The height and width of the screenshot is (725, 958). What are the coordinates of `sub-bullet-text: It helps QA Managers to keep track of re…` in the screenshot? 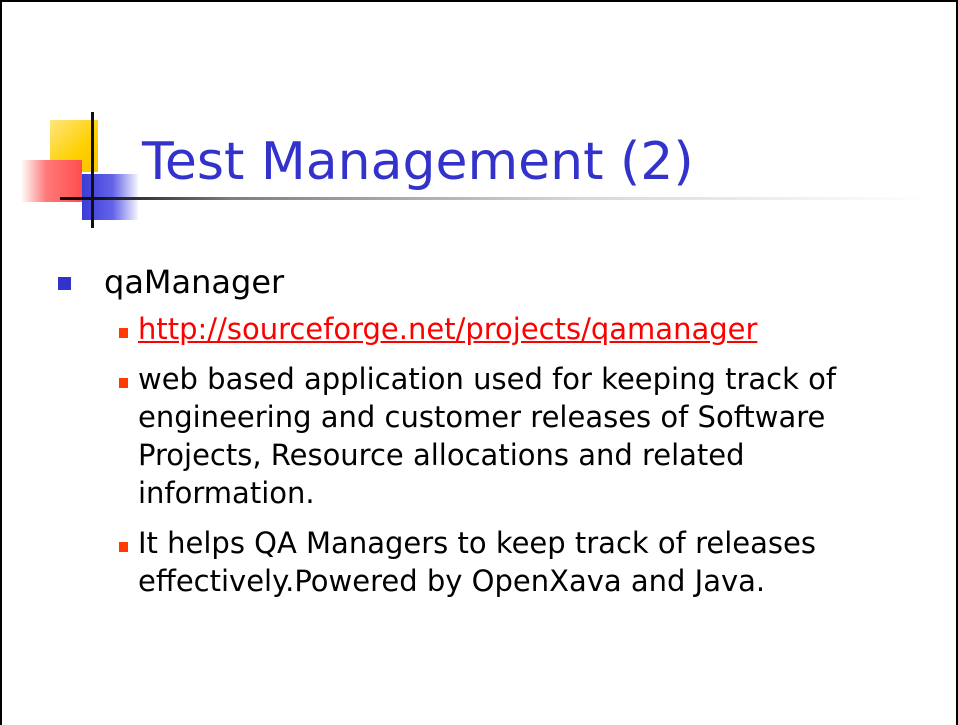 It's located at (477, 562).